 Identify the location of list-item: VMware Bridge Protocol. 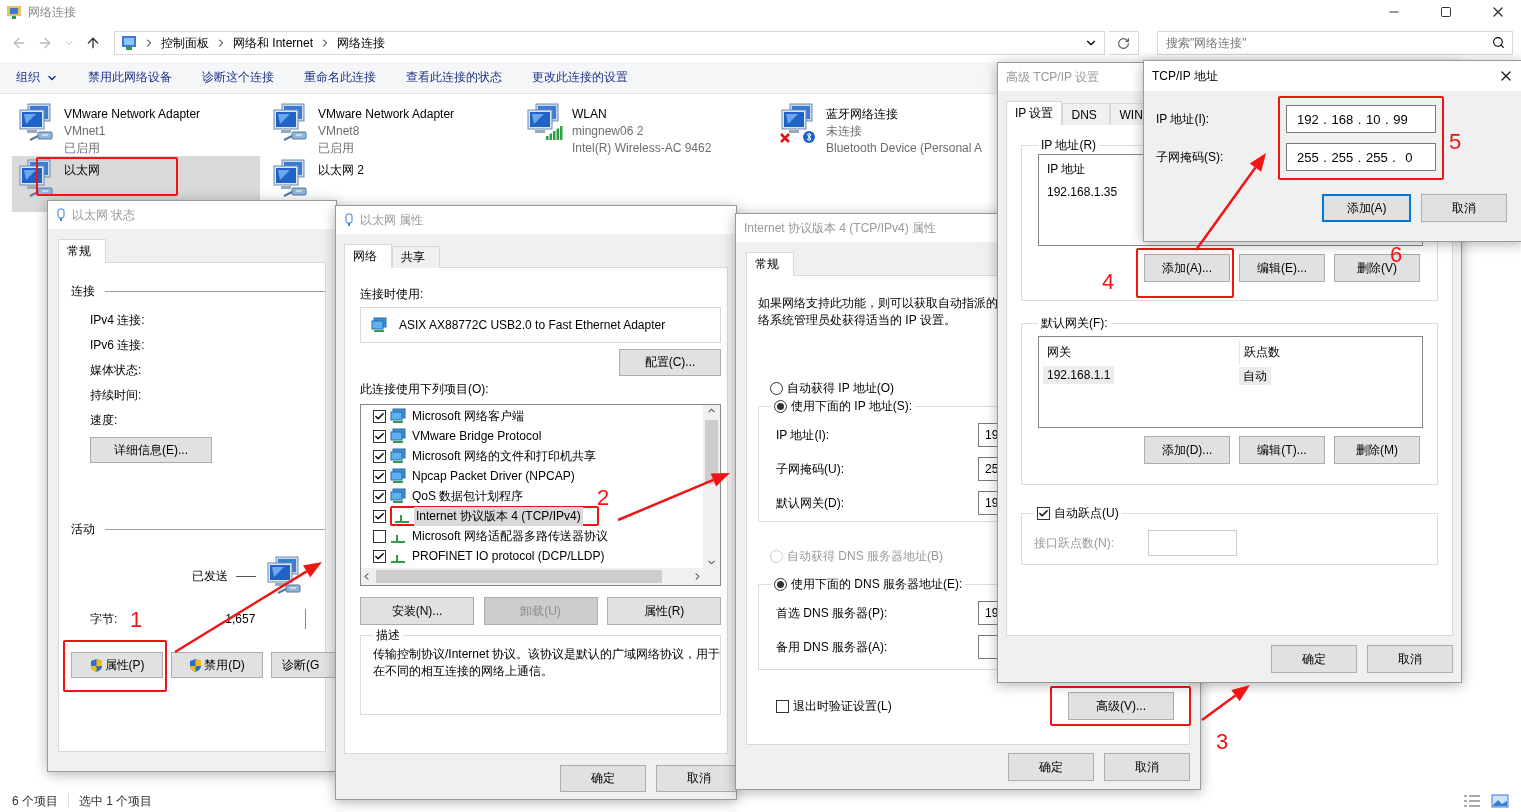
(458, 436).